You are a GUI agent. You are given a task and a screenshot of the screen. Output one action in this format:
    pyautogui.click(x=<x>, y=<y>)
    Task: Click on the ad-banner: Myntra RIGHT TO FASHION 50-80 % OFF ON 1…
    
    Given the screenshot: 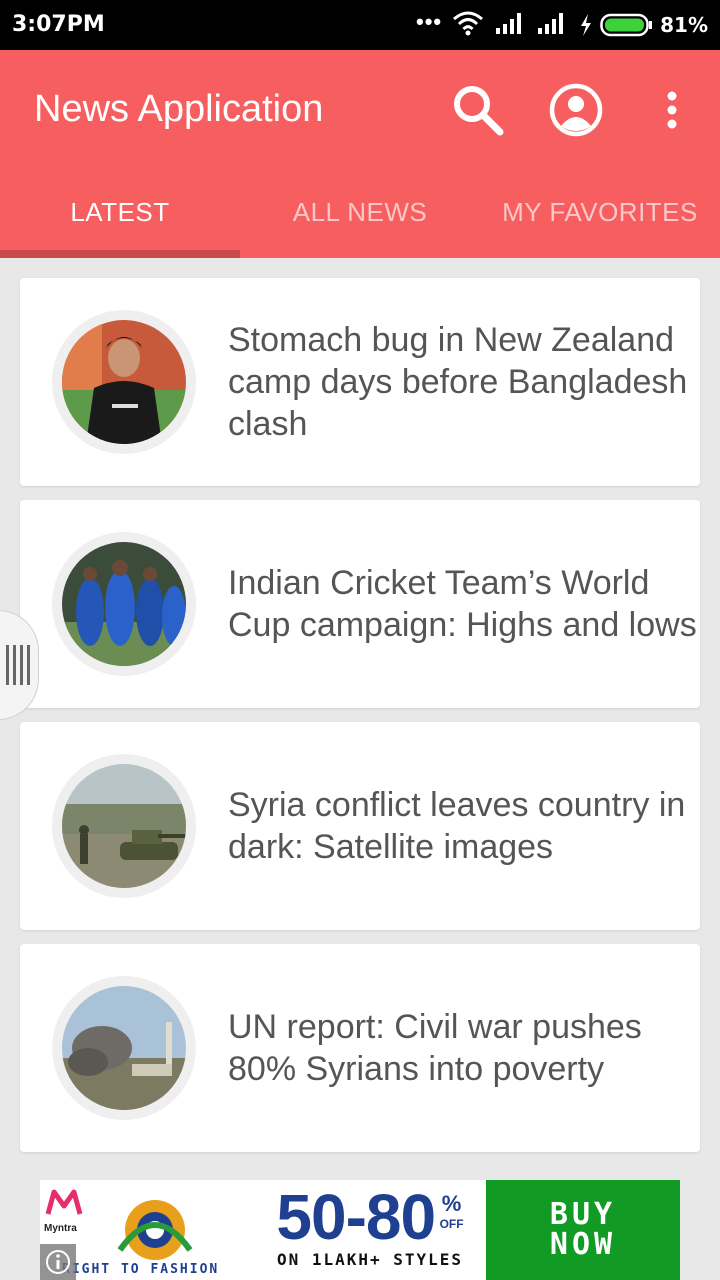 What is the action you would take?
    pyautogui.click(x=360, y=1230)
    